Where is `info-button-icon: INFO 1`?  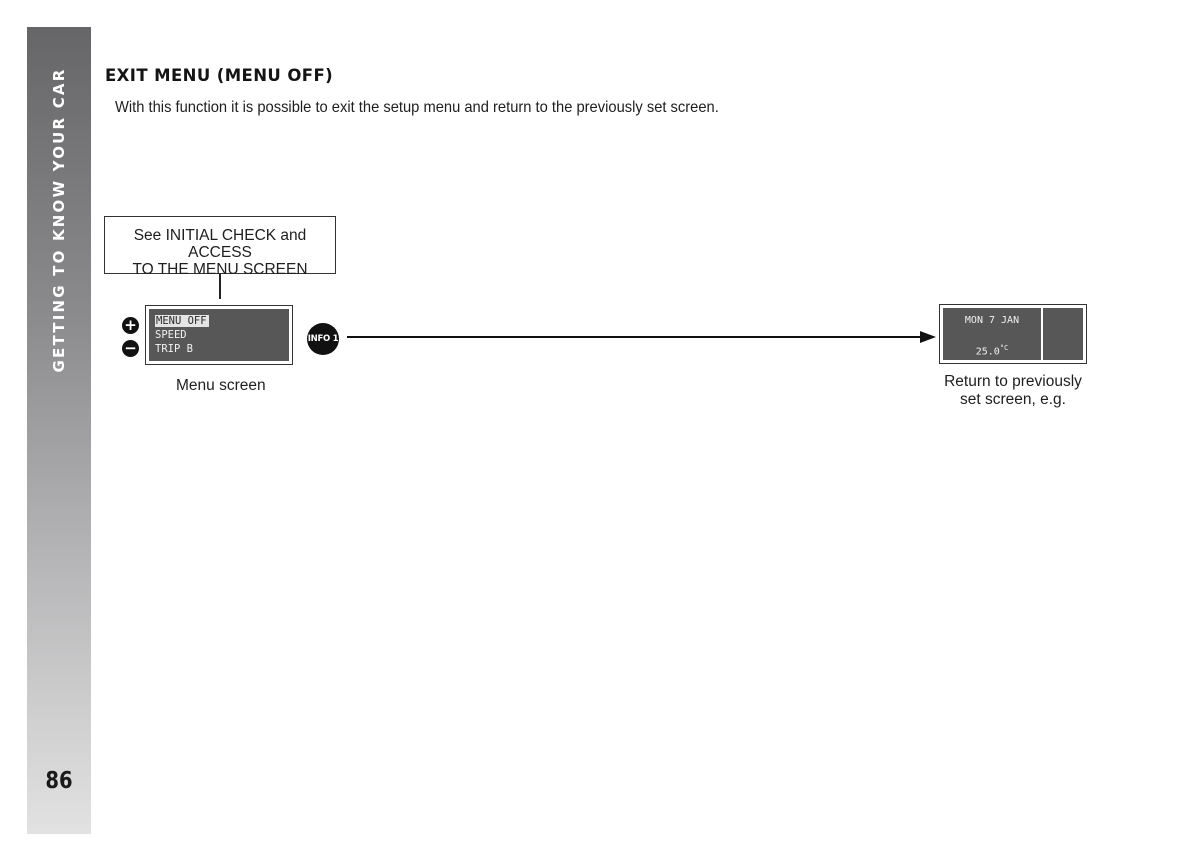 info-button-icon: INFO 1 is located at coordinates (323, 339).